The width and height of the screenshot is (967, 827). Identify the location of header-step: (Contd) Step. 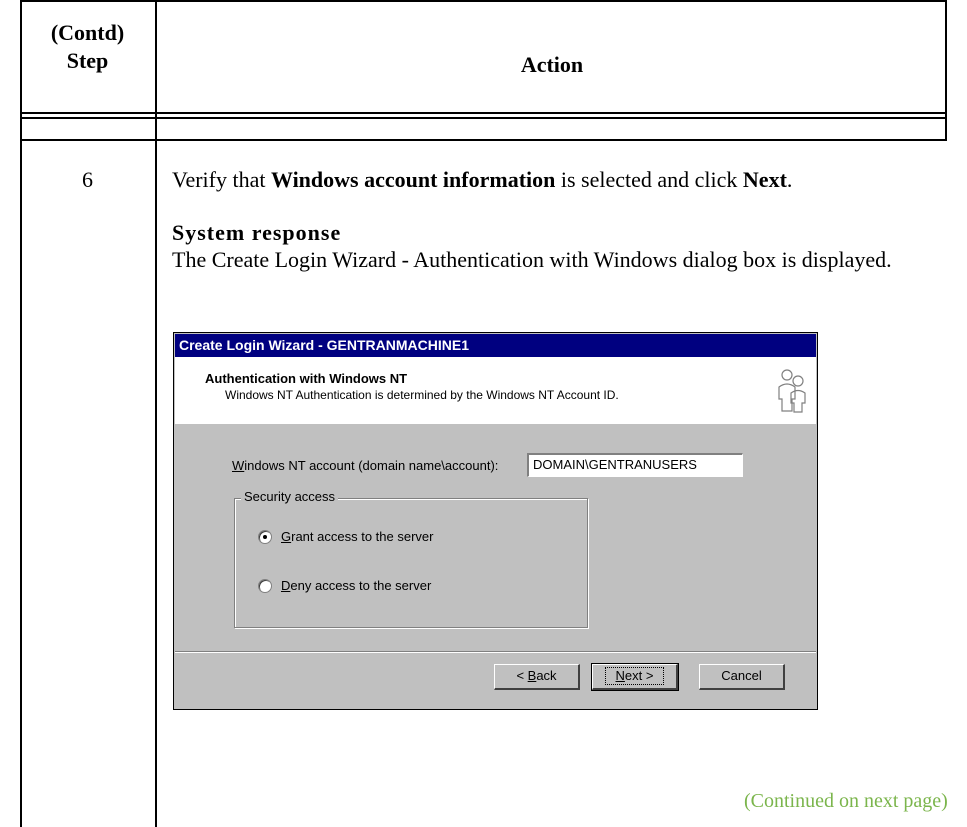
(87, 47).